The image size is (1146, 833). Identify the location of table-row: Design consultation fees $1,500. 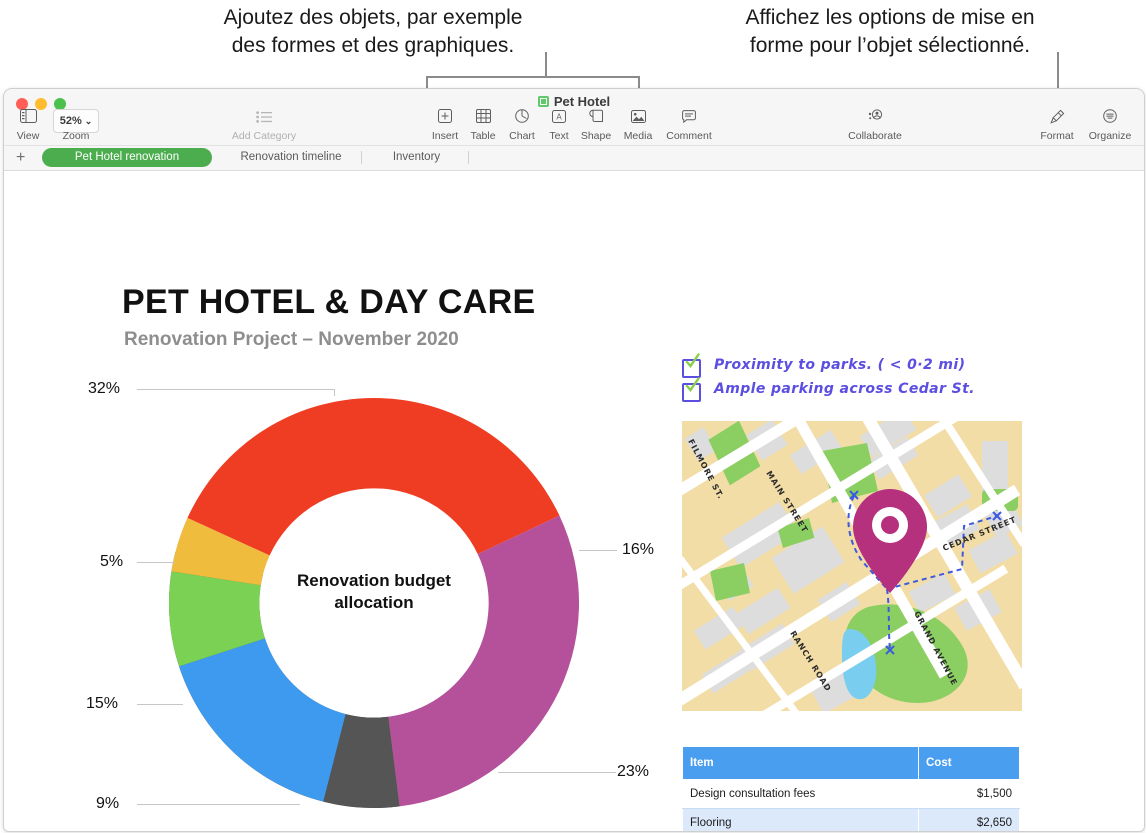
(851, 794).